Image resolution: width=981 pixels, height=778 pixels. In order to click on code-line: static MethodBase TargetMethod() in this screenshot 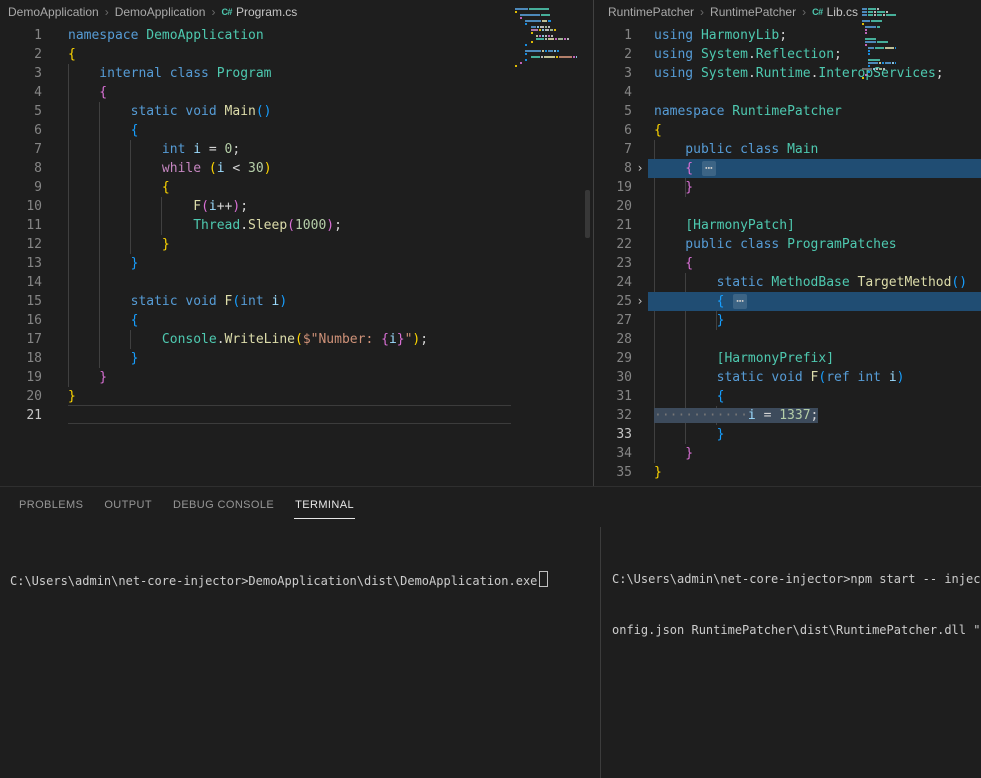, I will do `click(814, 282)`.